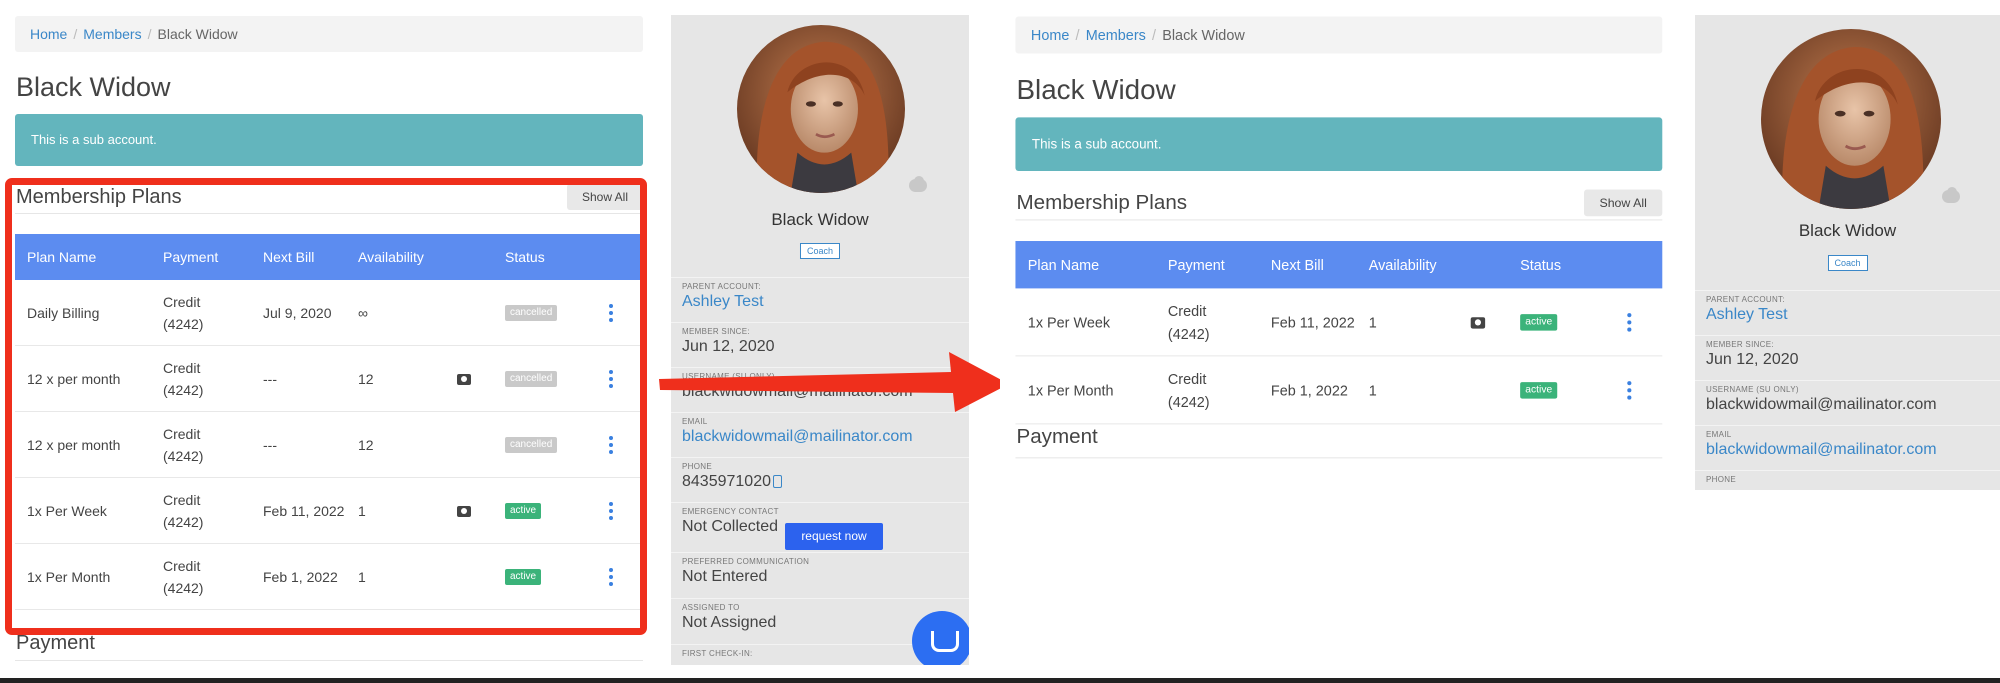 The height and width of the screenshot is (683, 2000). Describe the element at coordinates (746, 561) in the screenshot. I see `preferred-communication-label: PREFERRED COMMUNICATION` at that location.